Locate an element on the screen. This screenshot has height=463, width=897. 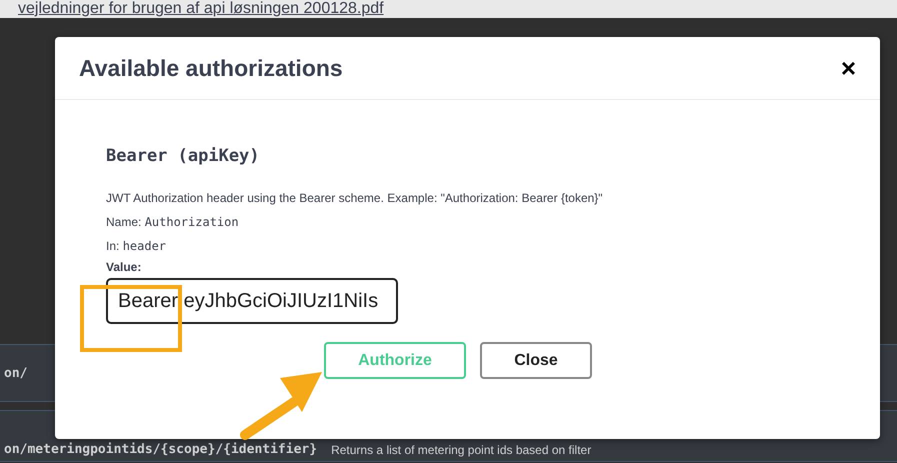
in-line: In: header is located at coordinates (137, 246).